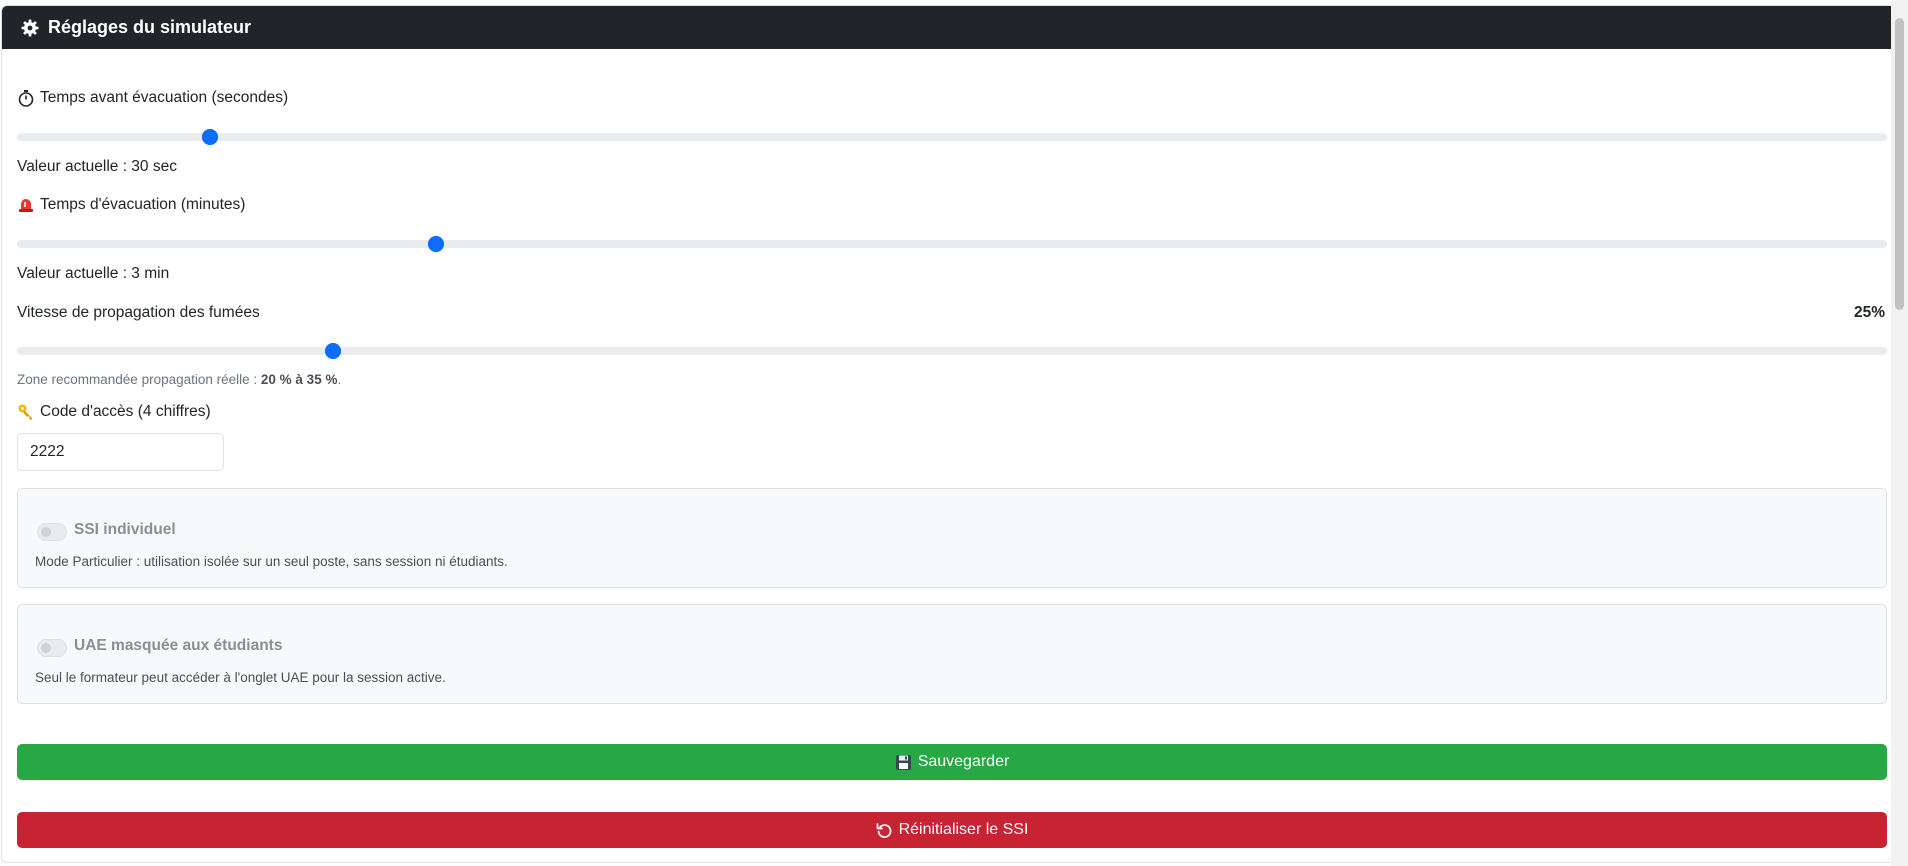 The width and height of the screenshot is (1908, 866). I want to click on card-title: Réglages du simulateur, so click(150, 27).